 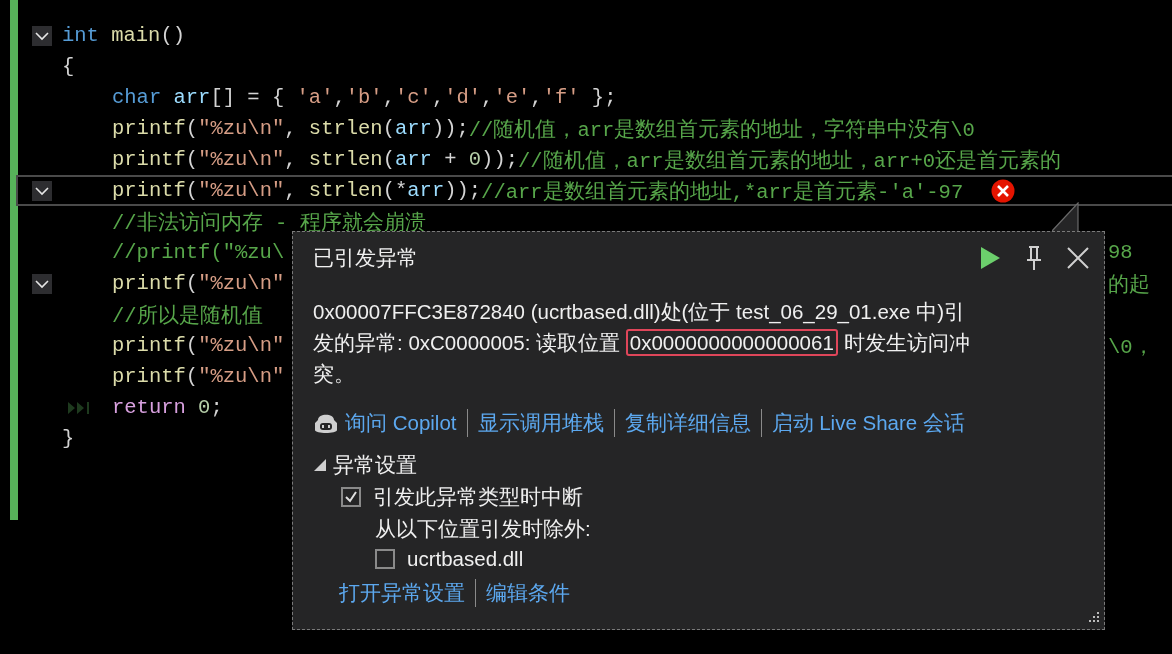 I want to click on popup-link: 询问 Copilot, so click(x=401, y=423).